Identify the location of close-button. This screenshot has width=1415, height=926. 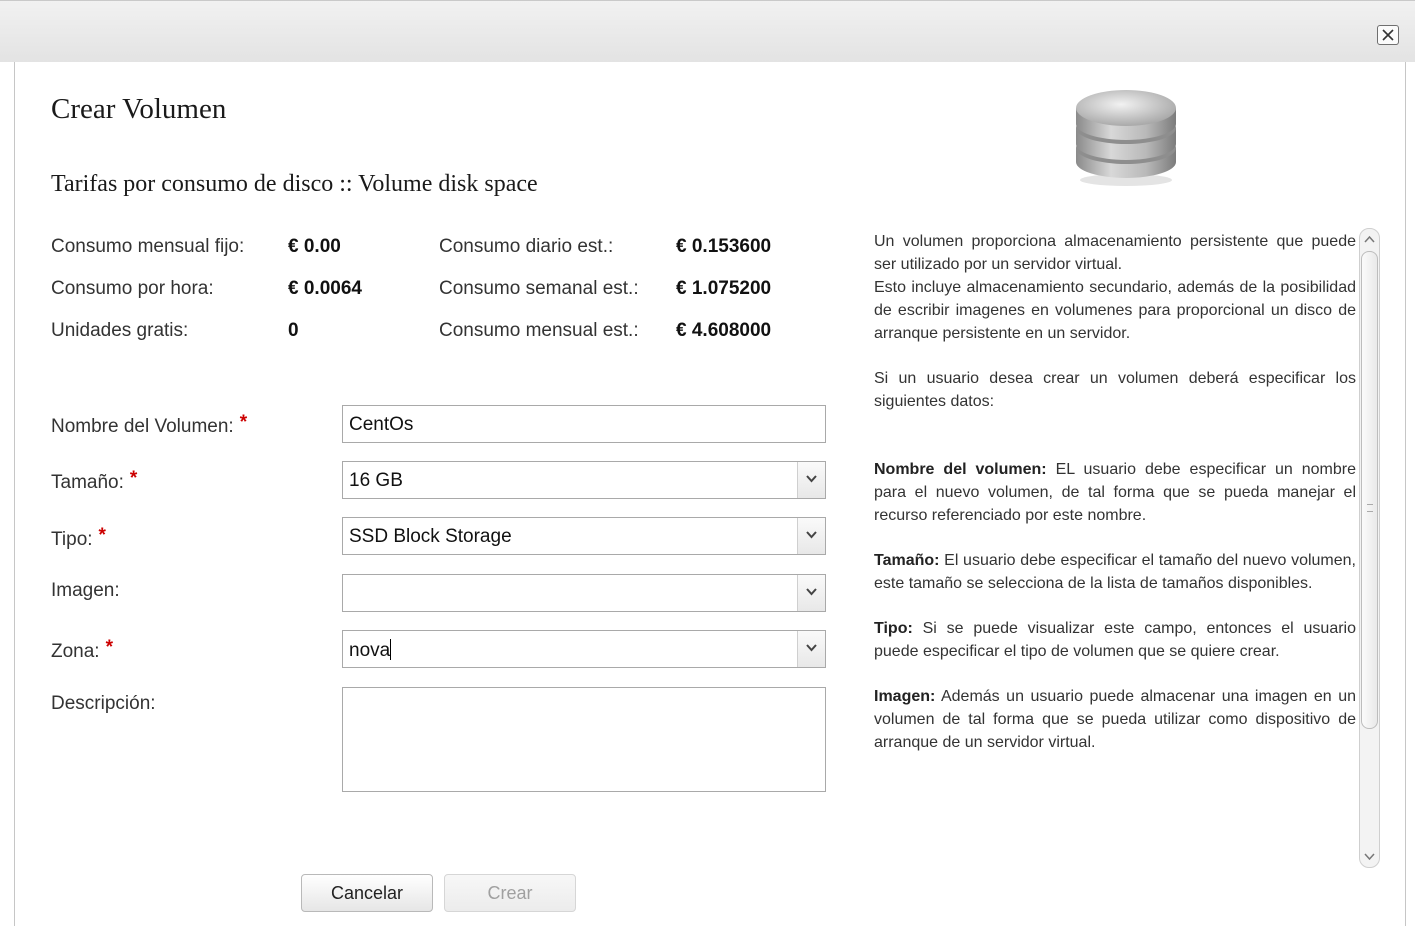
(1388, 35).